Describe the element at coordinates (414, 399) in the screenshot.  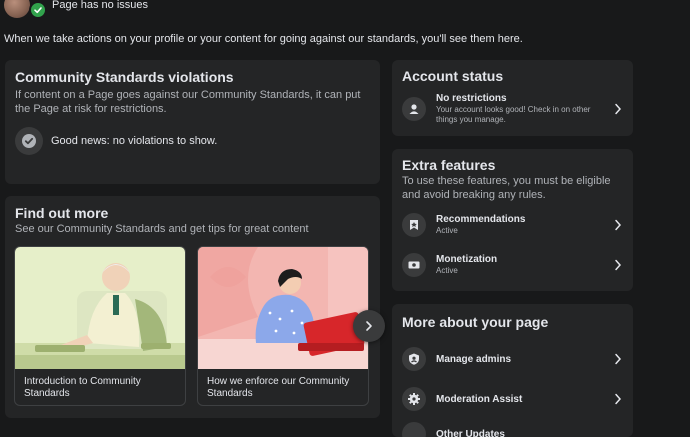
I see `gear-icon` at that location.